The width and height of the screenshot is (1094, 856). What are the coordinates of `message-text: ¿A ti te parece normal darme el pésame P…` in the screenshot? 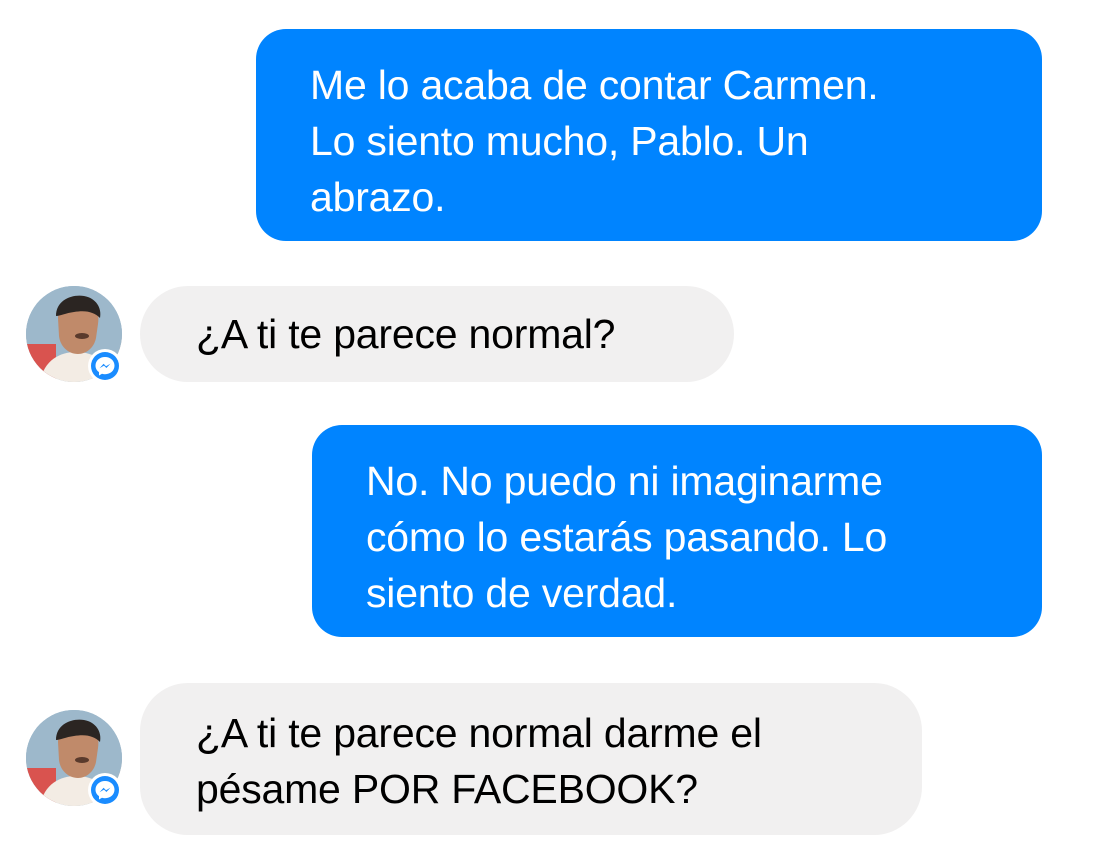 It's located at (479, 761).